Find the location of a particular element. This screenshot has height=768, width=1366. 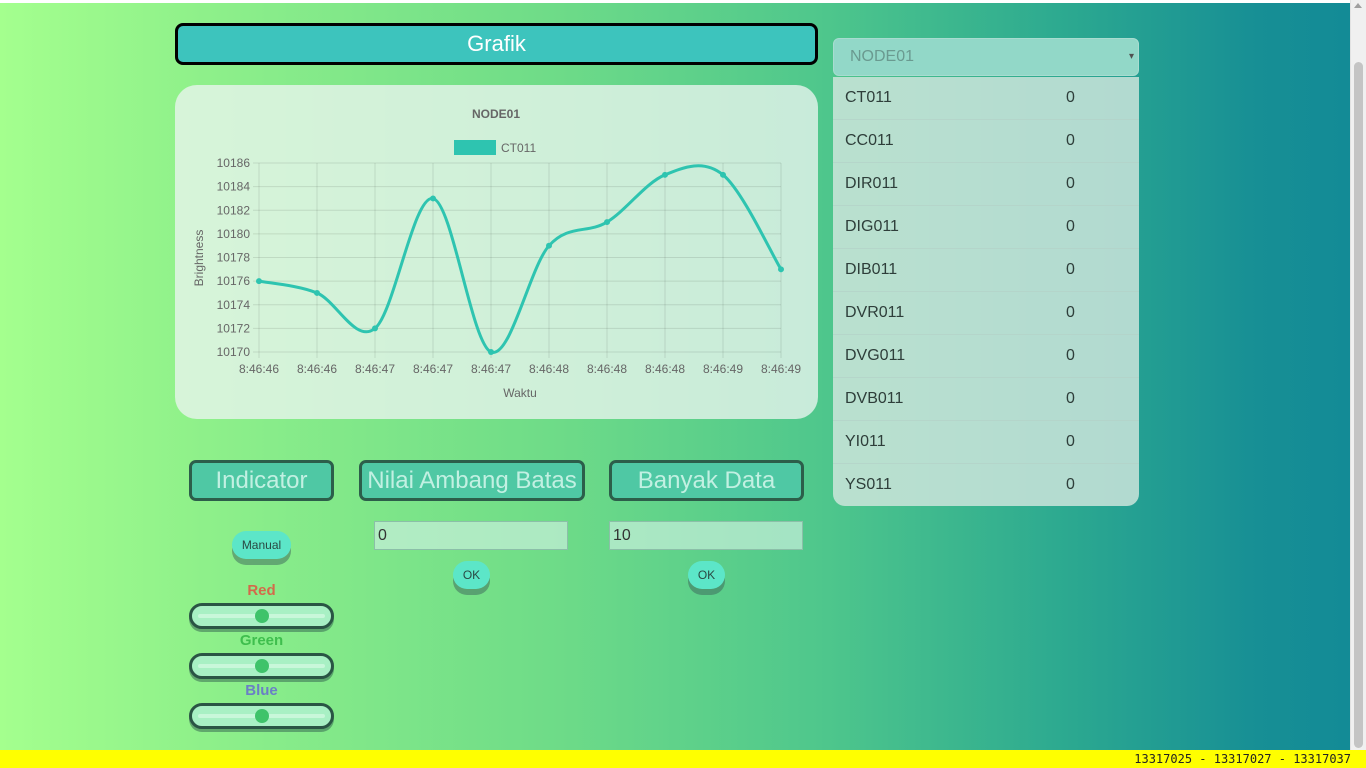

table-row: CT011 0 is located at coordinates (986, 98).